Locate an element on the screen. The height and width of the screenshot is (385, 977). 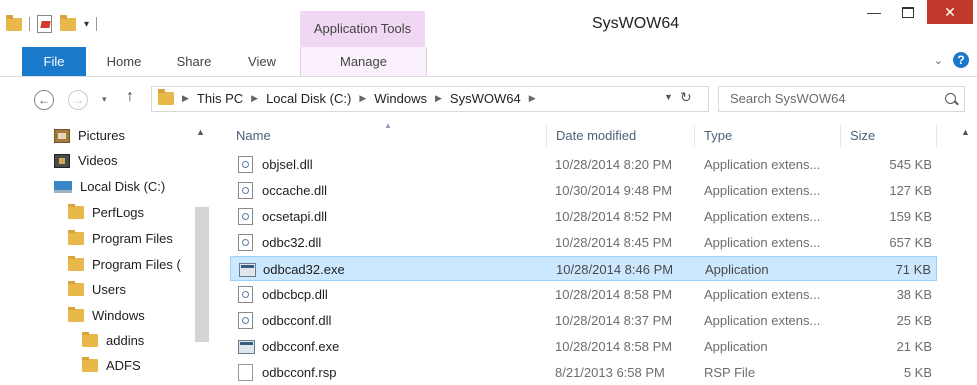
file-size: 127 KB is located at coordinates (910, 190).